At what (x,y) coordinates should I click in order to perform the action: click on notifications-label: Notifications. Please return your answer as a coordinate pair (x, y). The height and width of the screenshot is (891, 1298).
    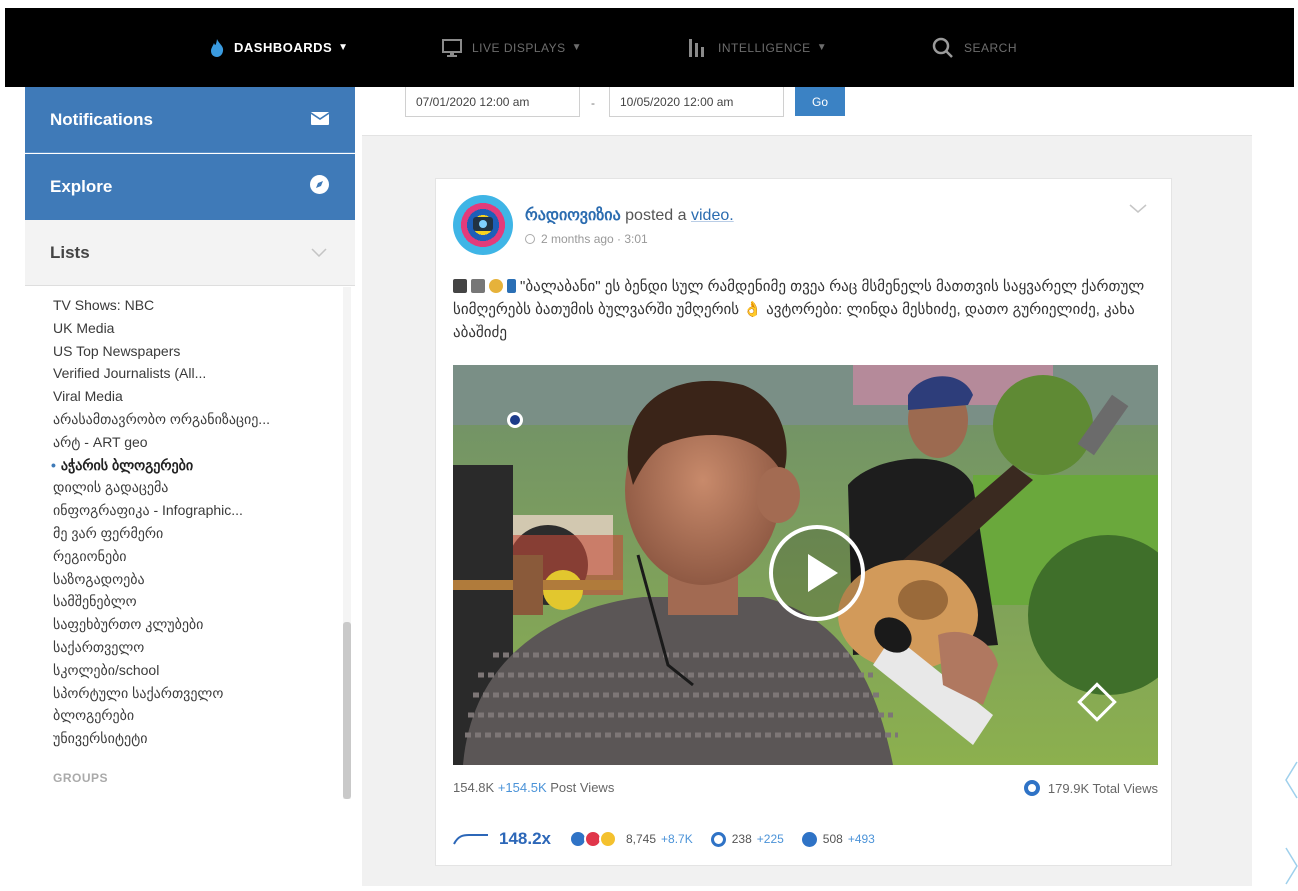
    Looking at the image, I should click on (101, 119).